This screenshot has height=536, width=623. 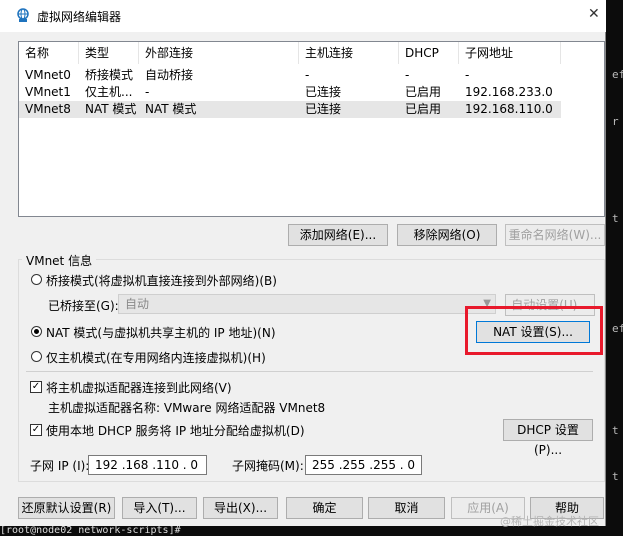 What do you see at coordinates (109, 53) in the screenshot?
I see `column-header-type: 类型` at bounding box center [109, 53].